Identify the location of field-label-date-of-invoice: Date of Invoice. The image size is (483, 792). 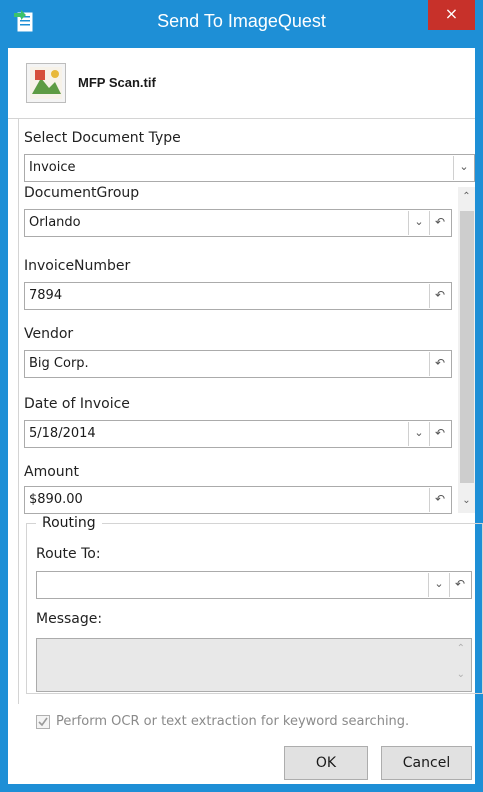
(77, 404).